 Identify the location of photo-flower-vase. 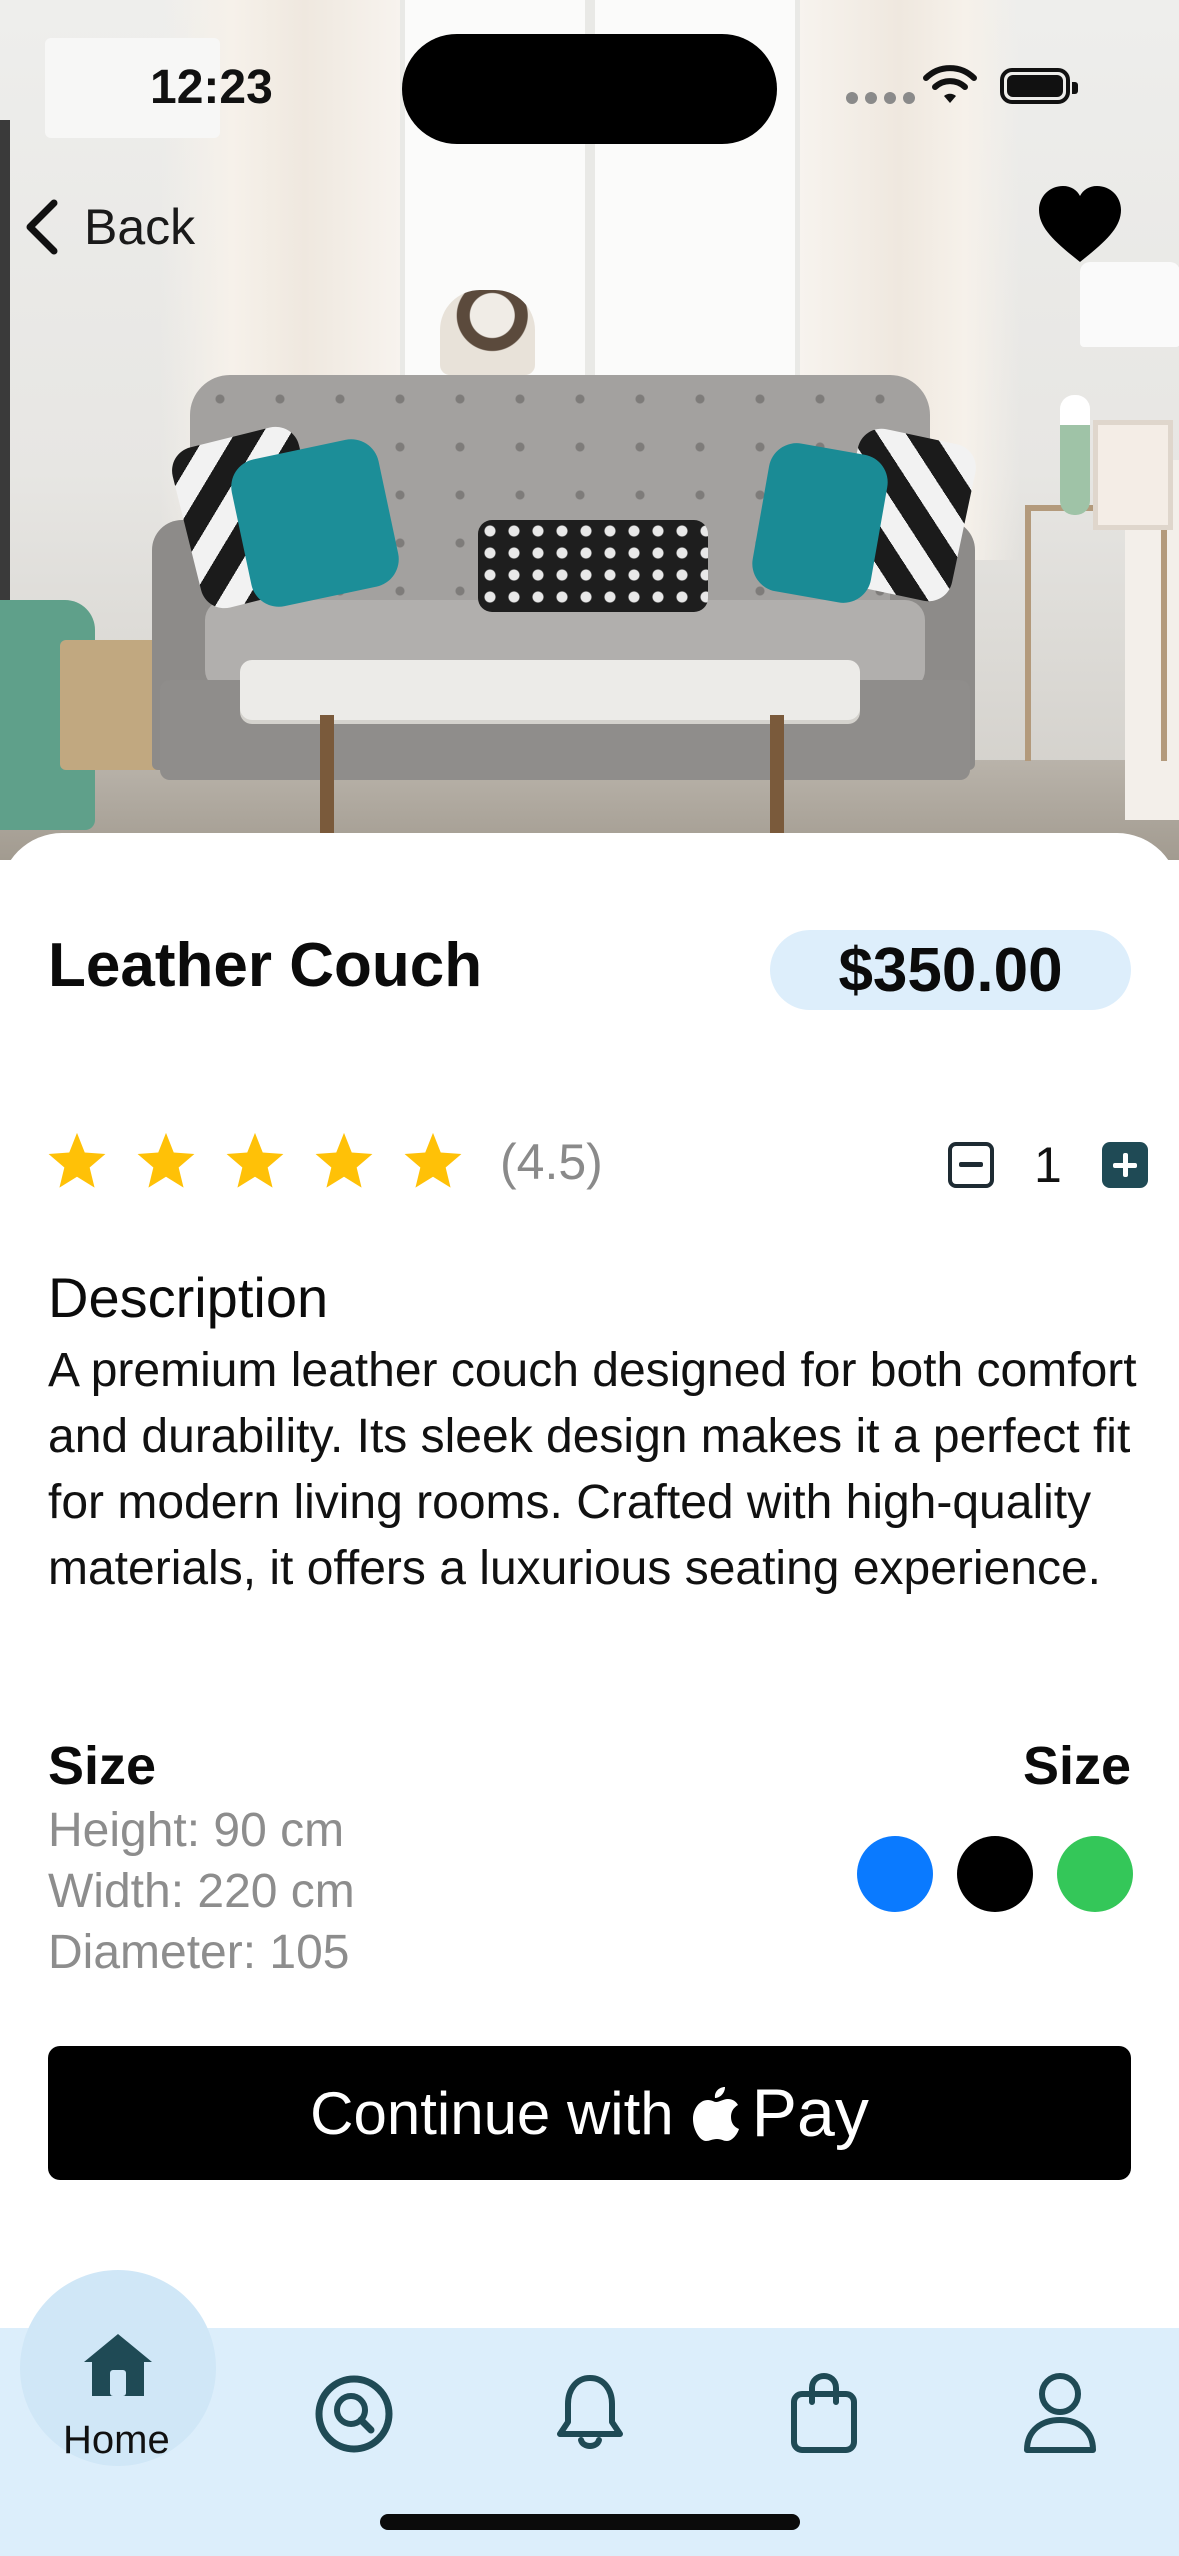
(1075, 455).